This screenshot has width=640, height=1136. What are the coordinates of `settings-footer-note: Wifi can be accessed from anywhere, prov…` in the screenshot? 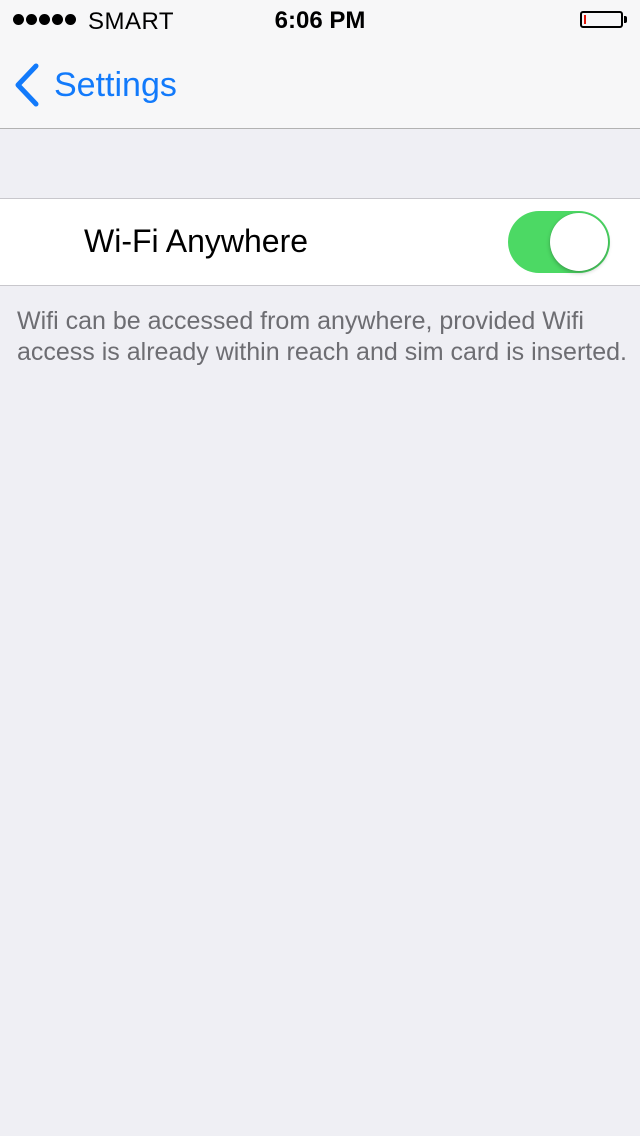 It's located at (322, 336).